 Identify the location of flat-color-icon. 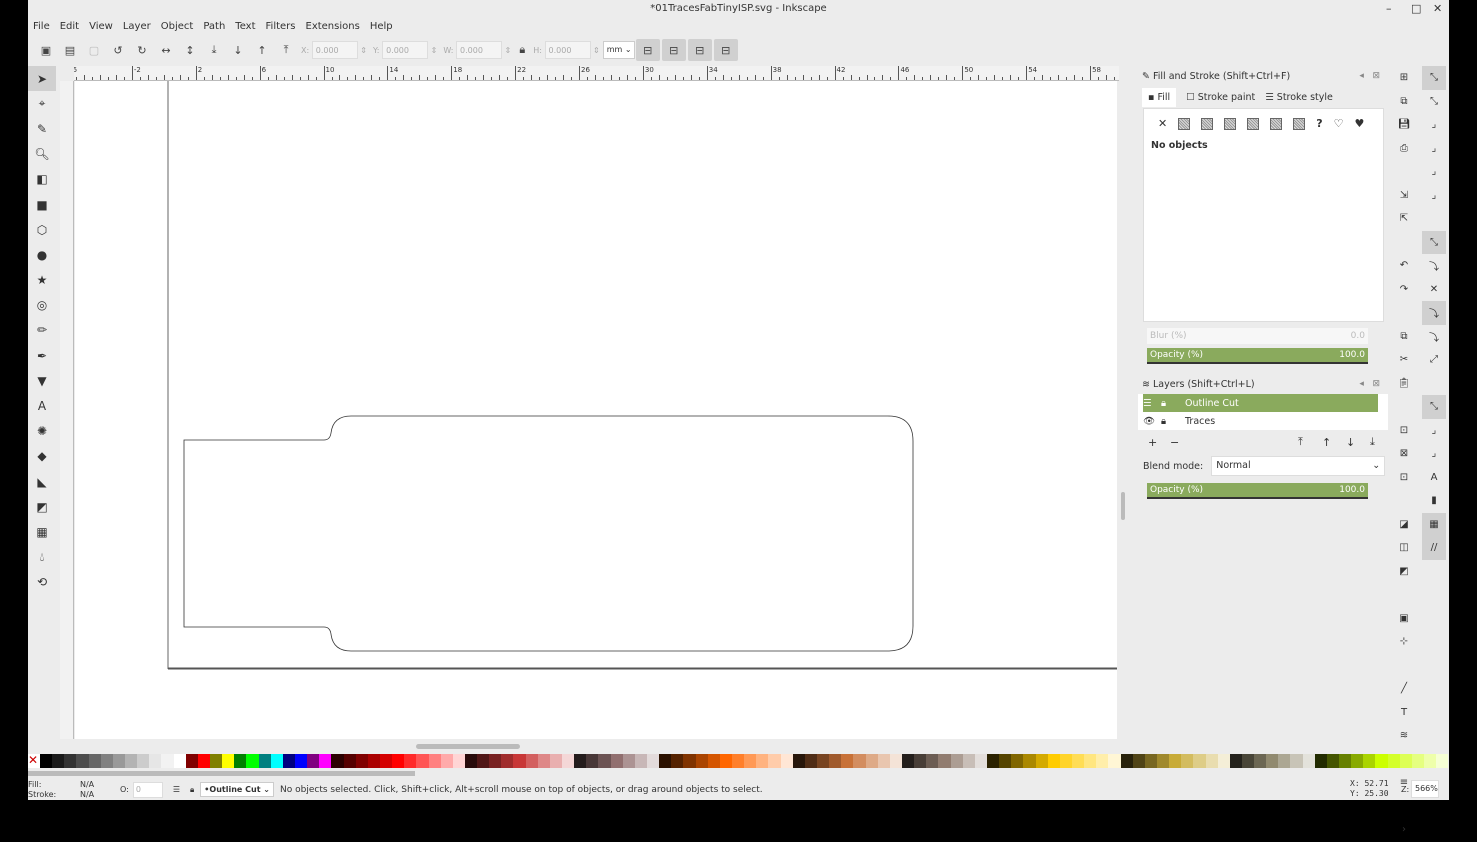
(1184, 123).